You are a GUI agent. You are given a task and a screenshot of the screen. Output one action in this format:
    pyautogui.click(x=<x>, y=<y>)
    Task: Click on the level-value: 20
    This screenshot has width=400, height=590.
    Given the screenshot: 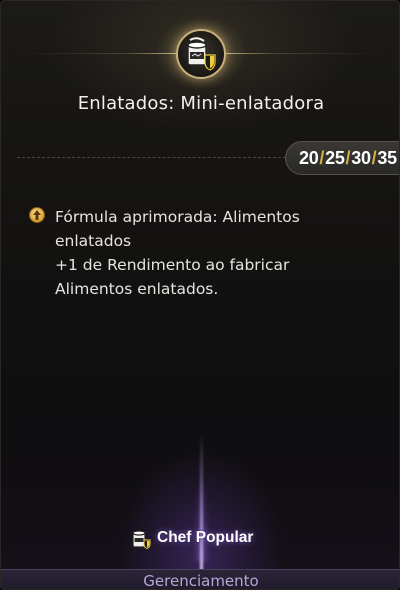 What is the action you would take?
    pyautogui.click(x=309, y=157)
    